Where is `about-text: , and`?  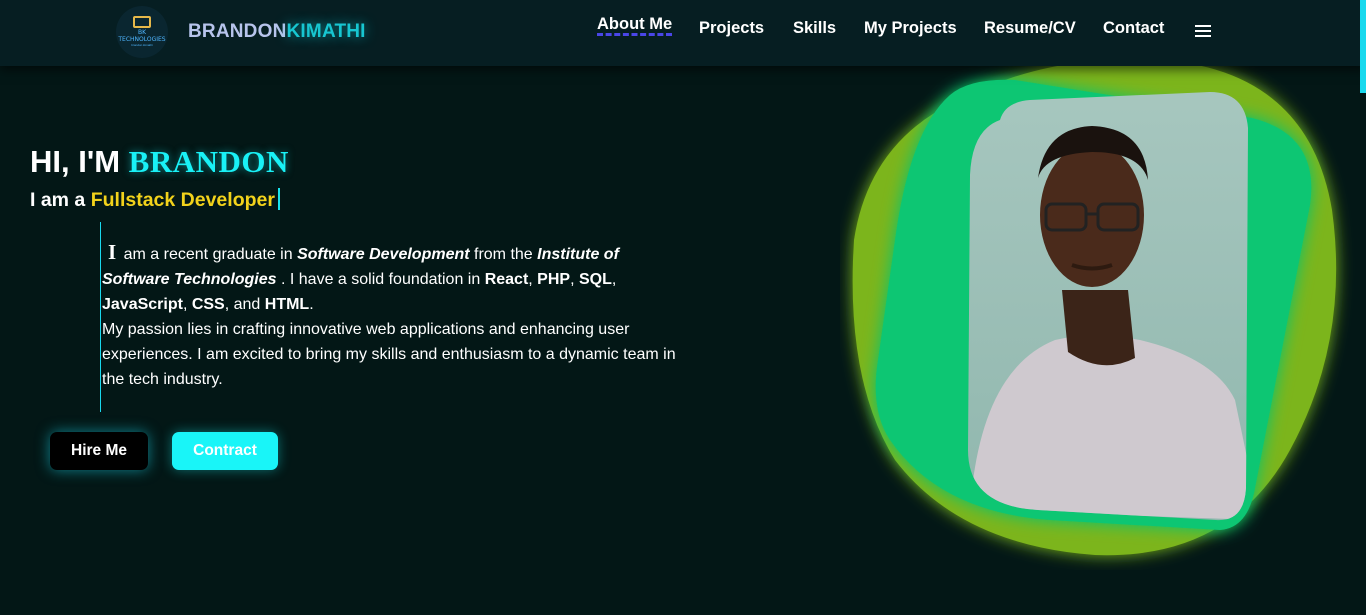 about-text: , and is located at coordinates (244, 304).